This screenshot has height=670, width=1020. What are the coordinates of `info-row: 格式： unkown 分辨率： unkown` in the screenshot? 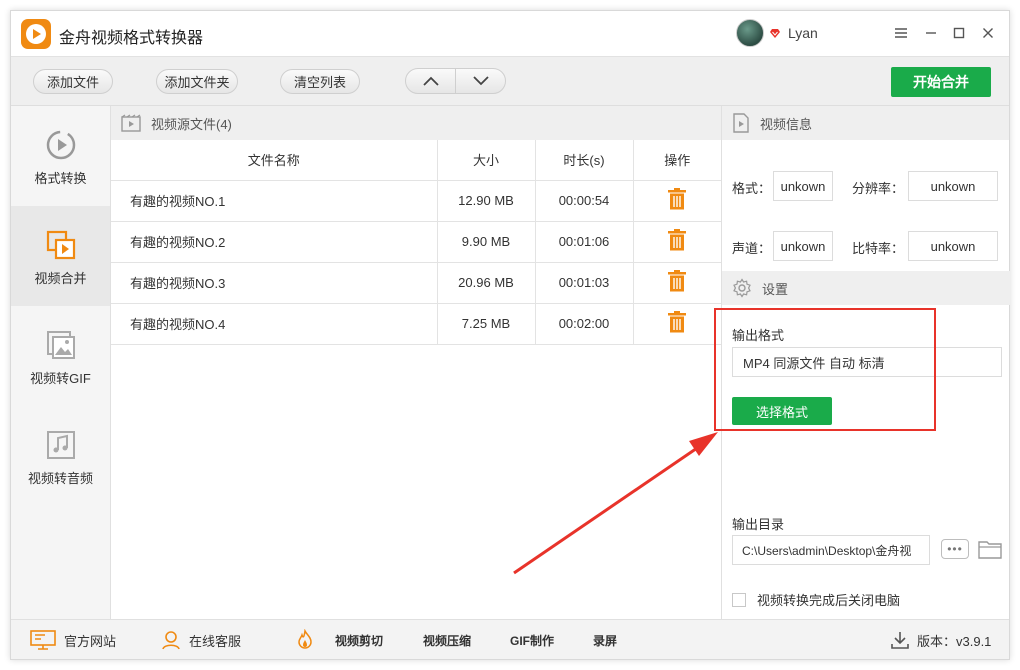 It's located at (866, 186).